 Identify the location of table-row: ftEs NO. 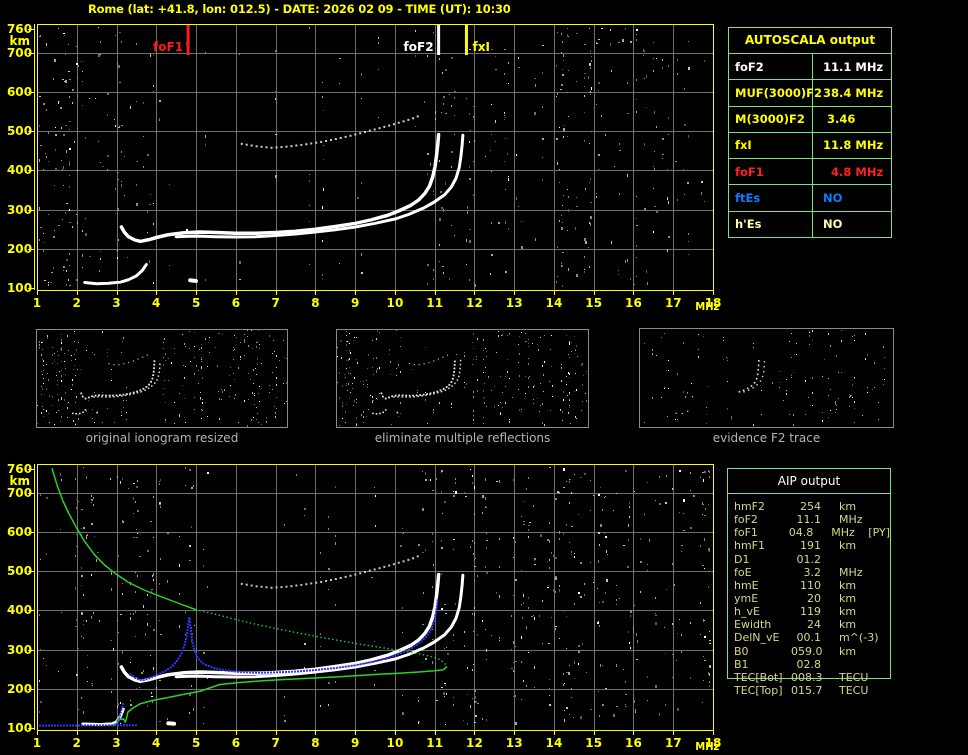
(810, 197).